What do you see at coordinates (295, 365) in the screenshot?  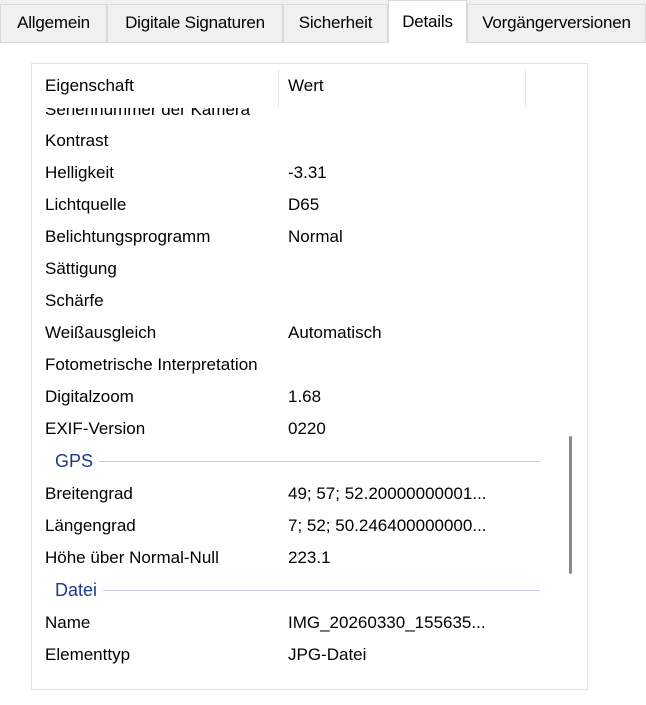 I see `list-item: Fotometrische Interpretation` at bounding box center [295, 365].